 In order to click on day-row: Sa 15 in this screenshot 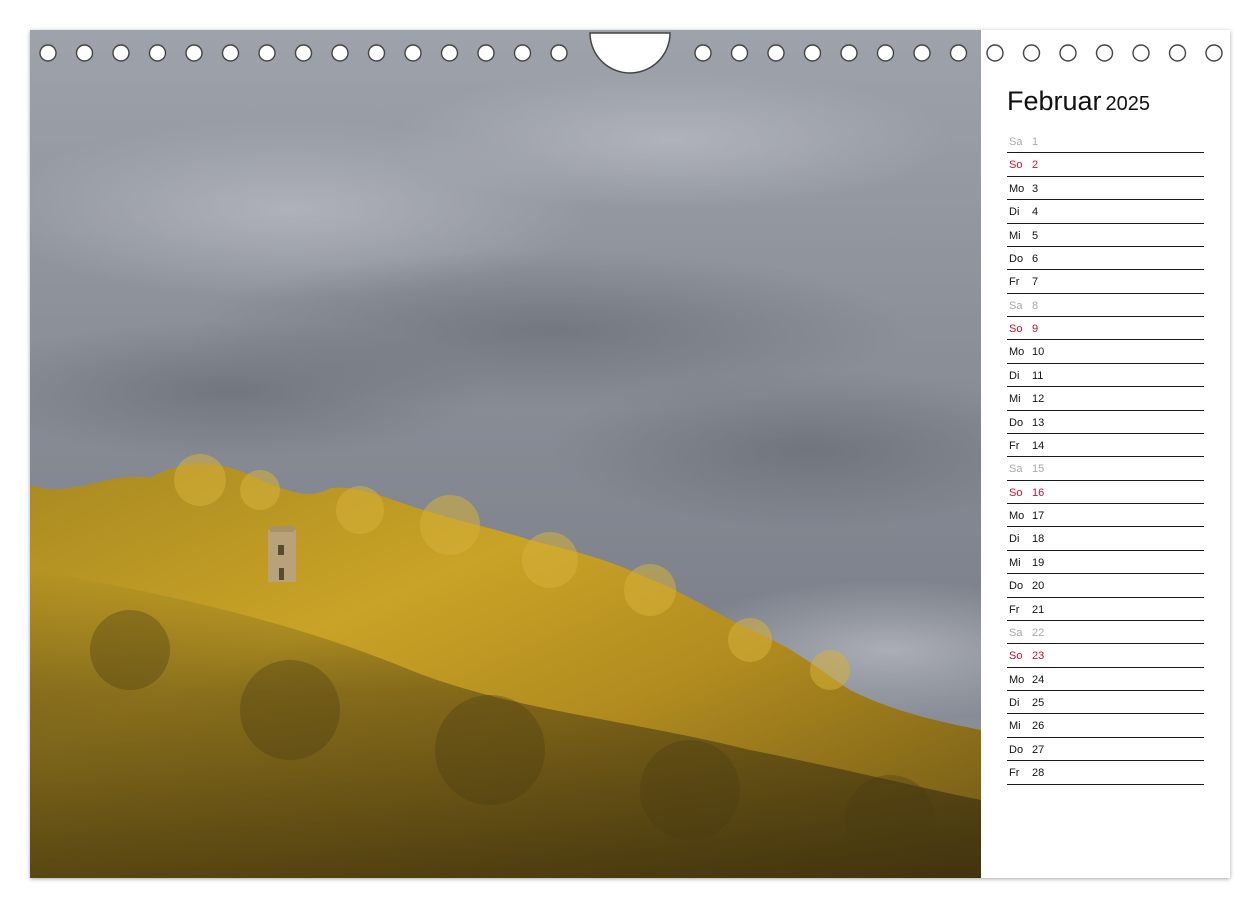, I will do `click(1105, 469)`.